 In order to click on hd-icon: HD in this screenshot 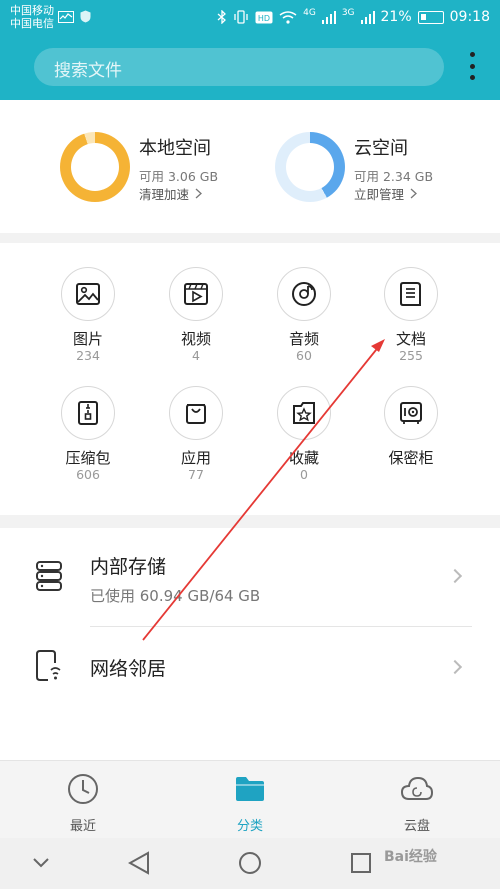, I will do `click(264, 17)`.